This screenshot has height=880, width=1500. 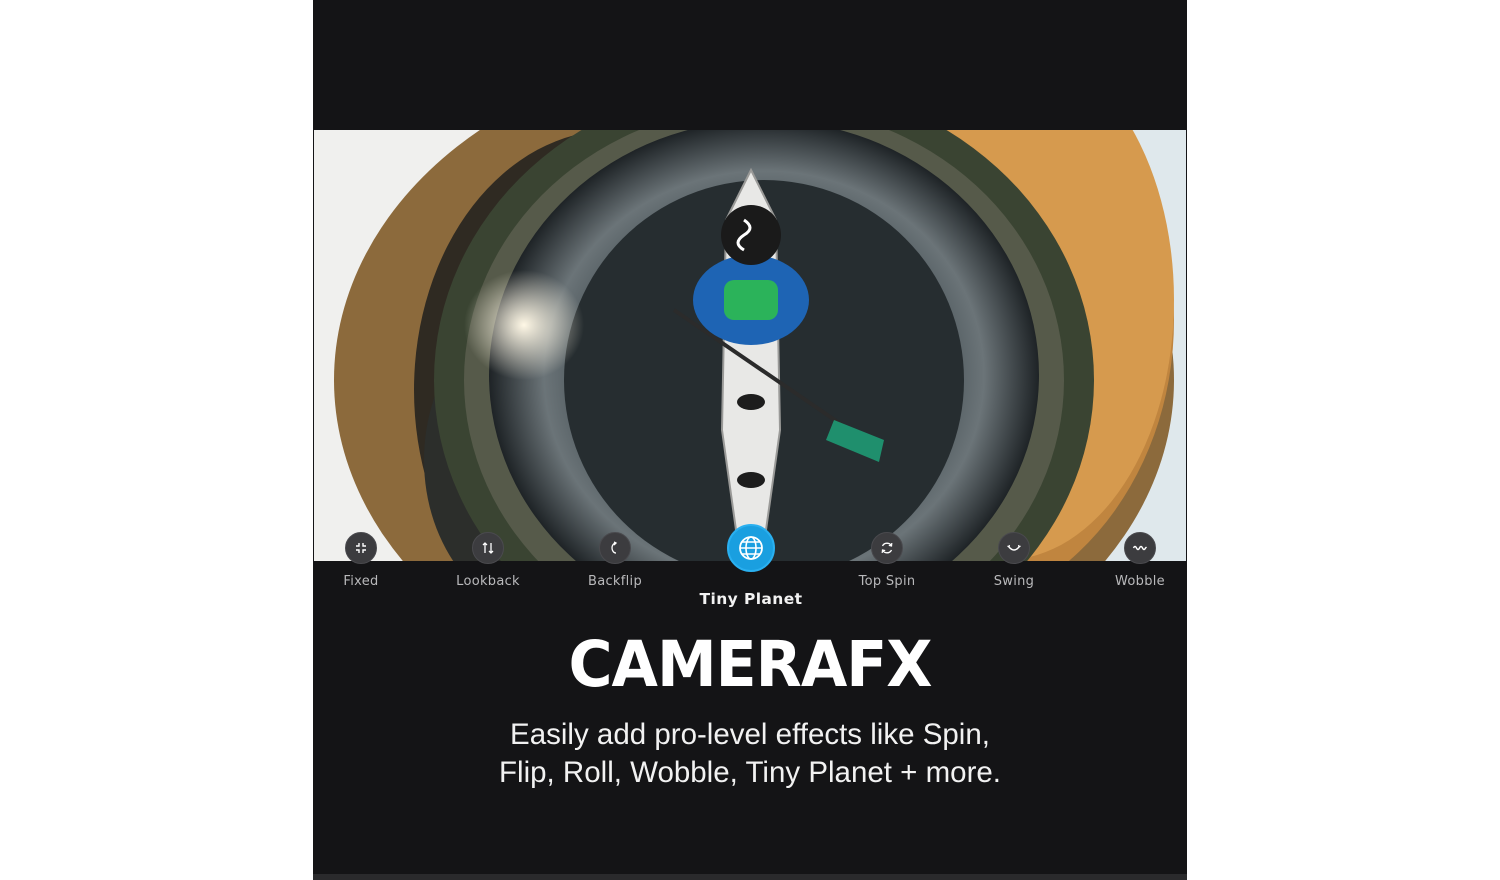 What do you see at coordinates (750, 734) in the screenshot?
I see `feature-subtitle-line-1: Easily add pro-level effects like Spin,` at bounding box center [750, 734].